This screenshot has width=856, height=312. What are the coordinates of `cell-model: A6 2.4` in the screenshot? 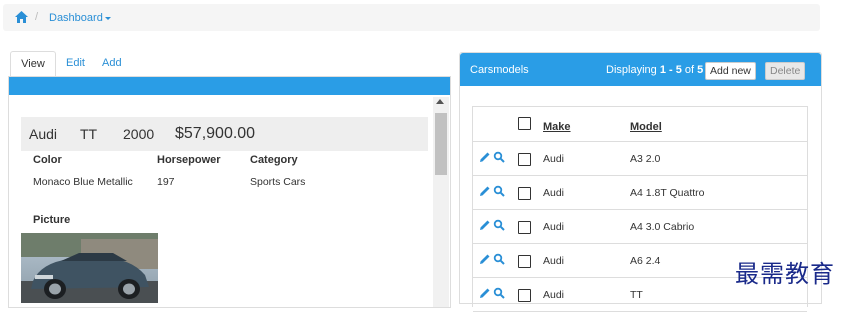 It's located at (645, 261).